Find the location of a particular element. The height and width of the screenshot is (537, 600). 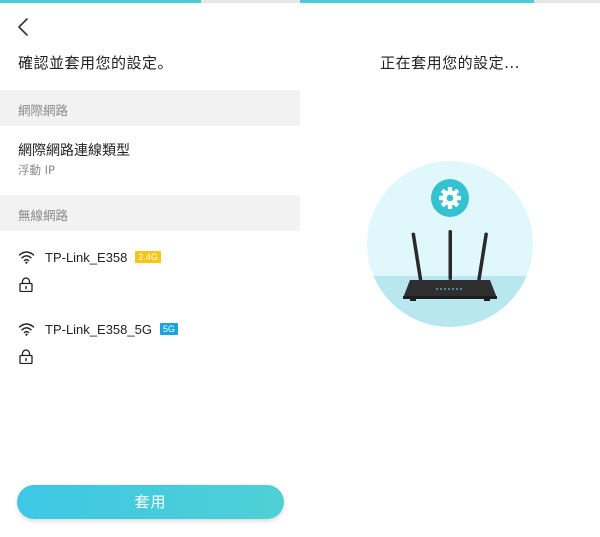

section-header-label: 無線網路 is located at coordinates (43, 215).